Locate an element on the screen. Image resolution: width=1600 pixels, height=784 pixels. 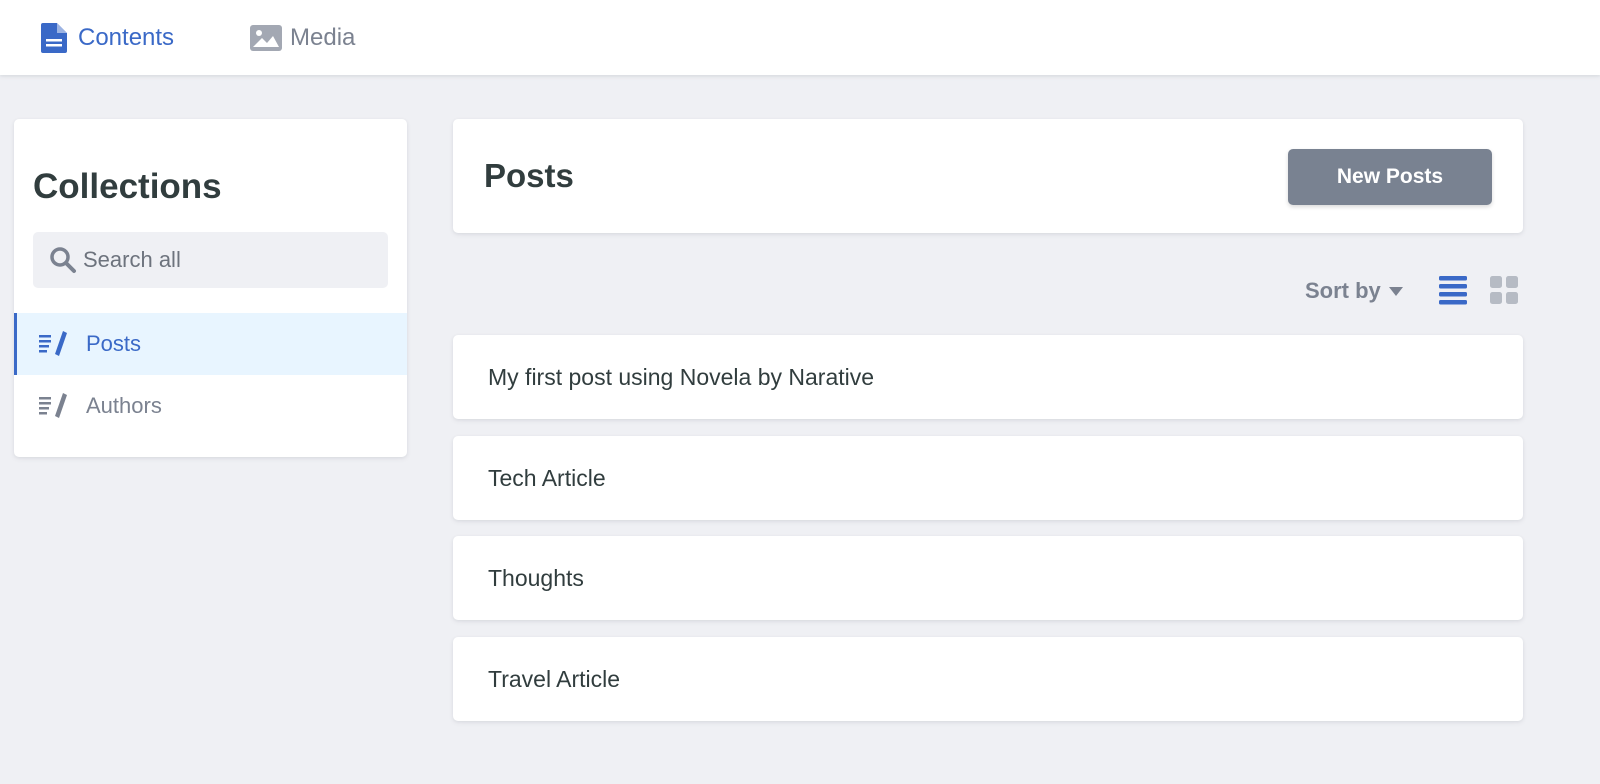
document-icon is located at coordinates (54, 38).